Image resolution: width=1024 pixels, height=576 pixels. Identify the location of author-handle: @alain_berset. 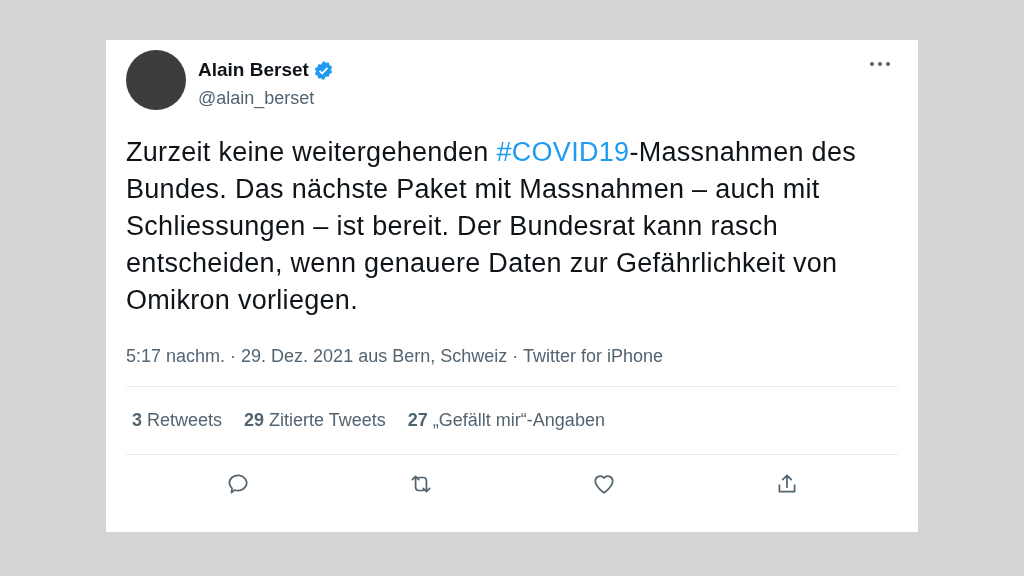
(527, 98).